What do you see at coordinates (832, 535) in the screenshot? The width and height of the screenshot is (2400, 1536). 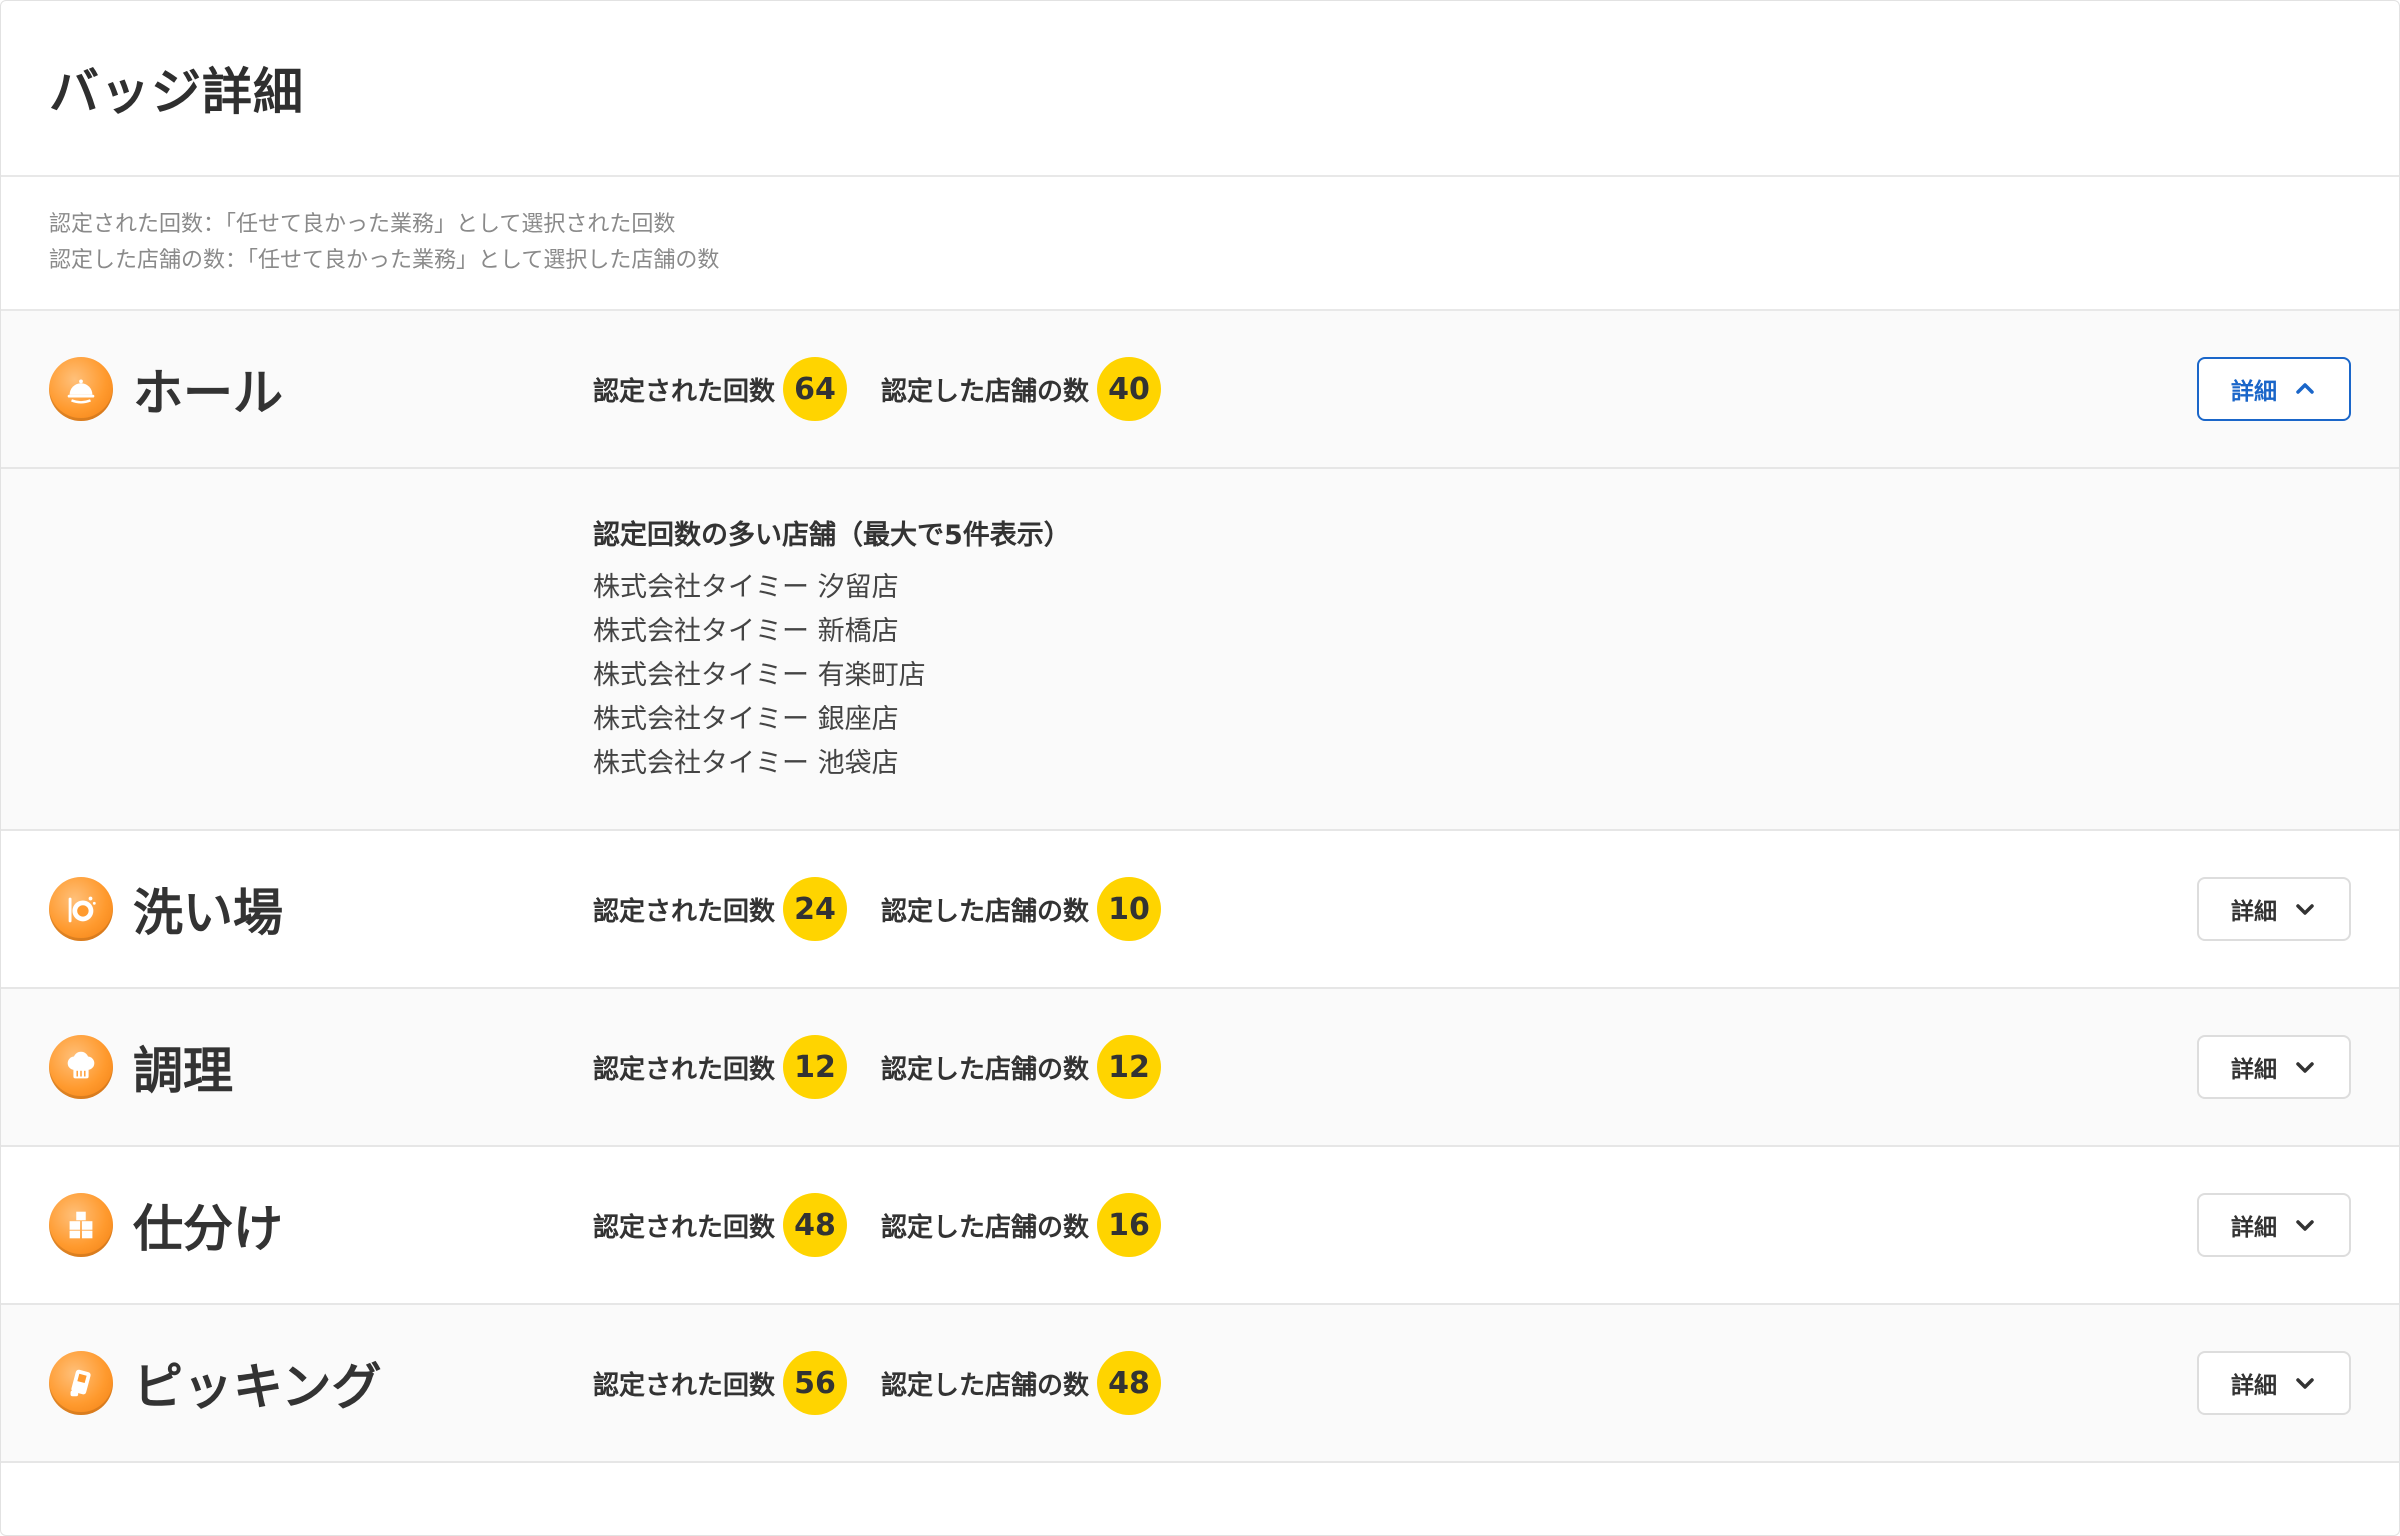 I see `top-stores-title: 認定回数の多い店舗（最大で5件表示）` at bounding box center [832, 535].